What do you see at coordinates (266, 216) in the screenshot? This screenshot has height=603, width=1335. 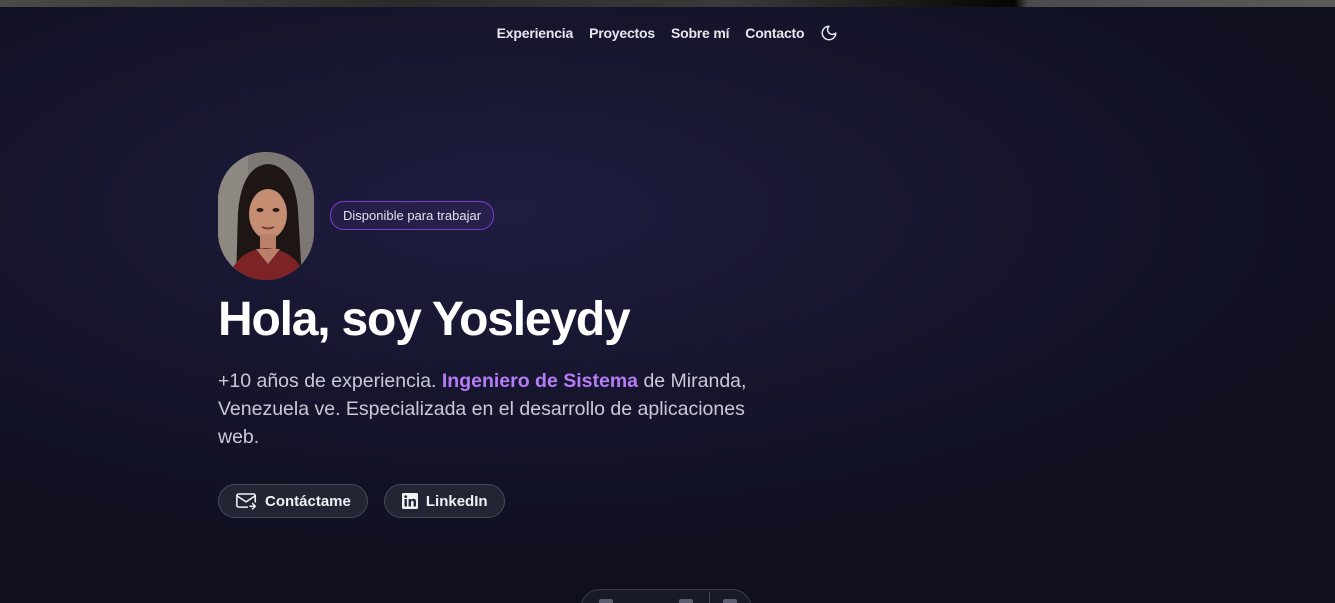 I see `avatar` at bounding box center [266, 216].